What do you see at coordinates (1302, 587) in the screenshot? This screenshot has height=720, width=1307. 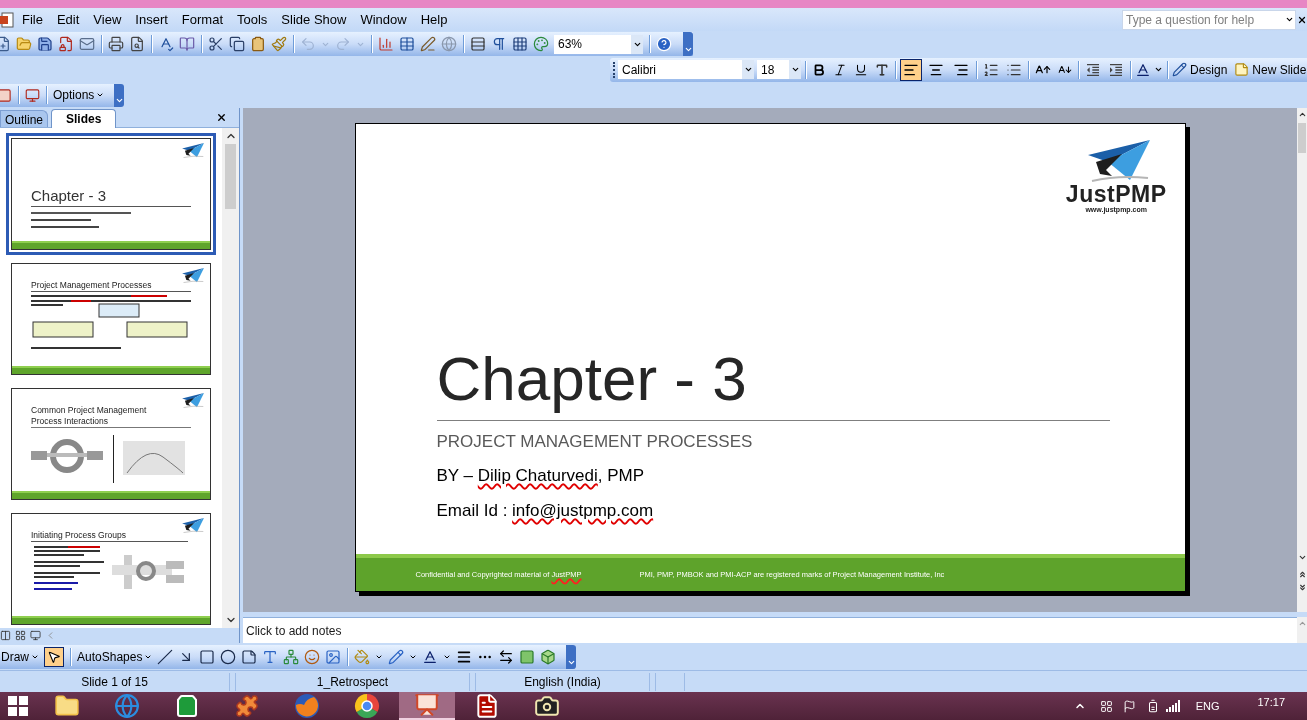 I see `double-chevron-down-icon` at bounding box center [1302, 587].